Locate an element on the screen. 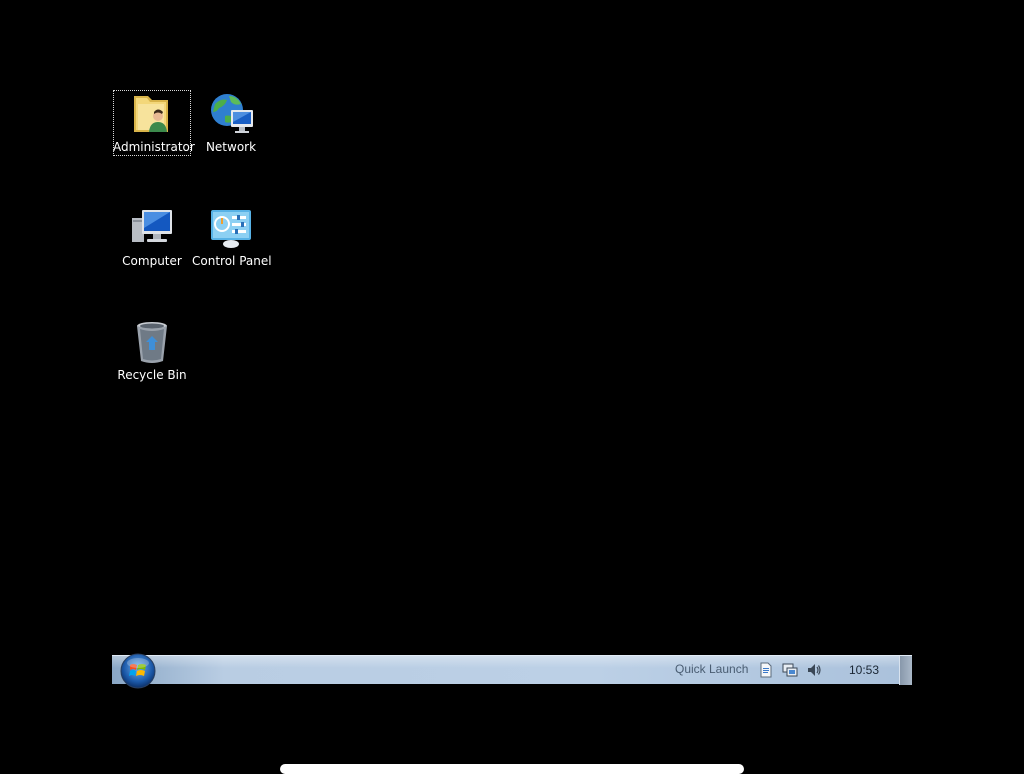 The height and width of the screenshot is (774, 1024). desktop-icon-label: Network is located at coordinates (231, 147).